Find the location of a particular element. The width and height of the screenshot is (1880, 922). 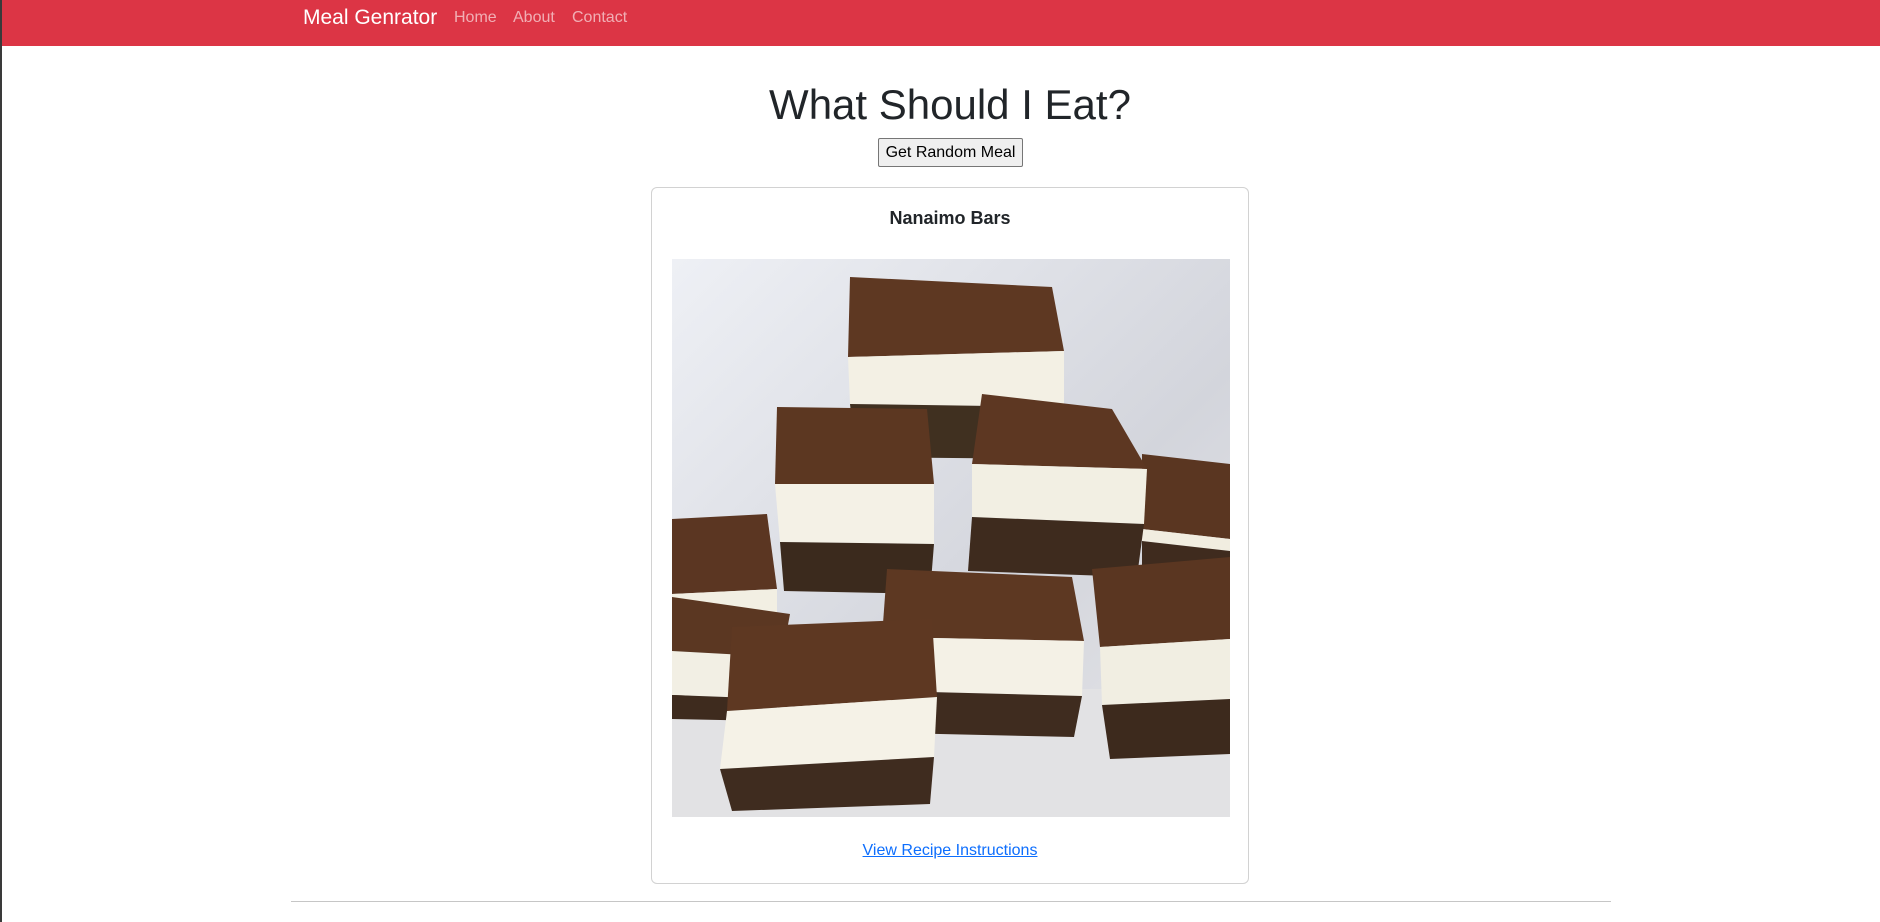

window-edge is located at coordinates (1, 461).